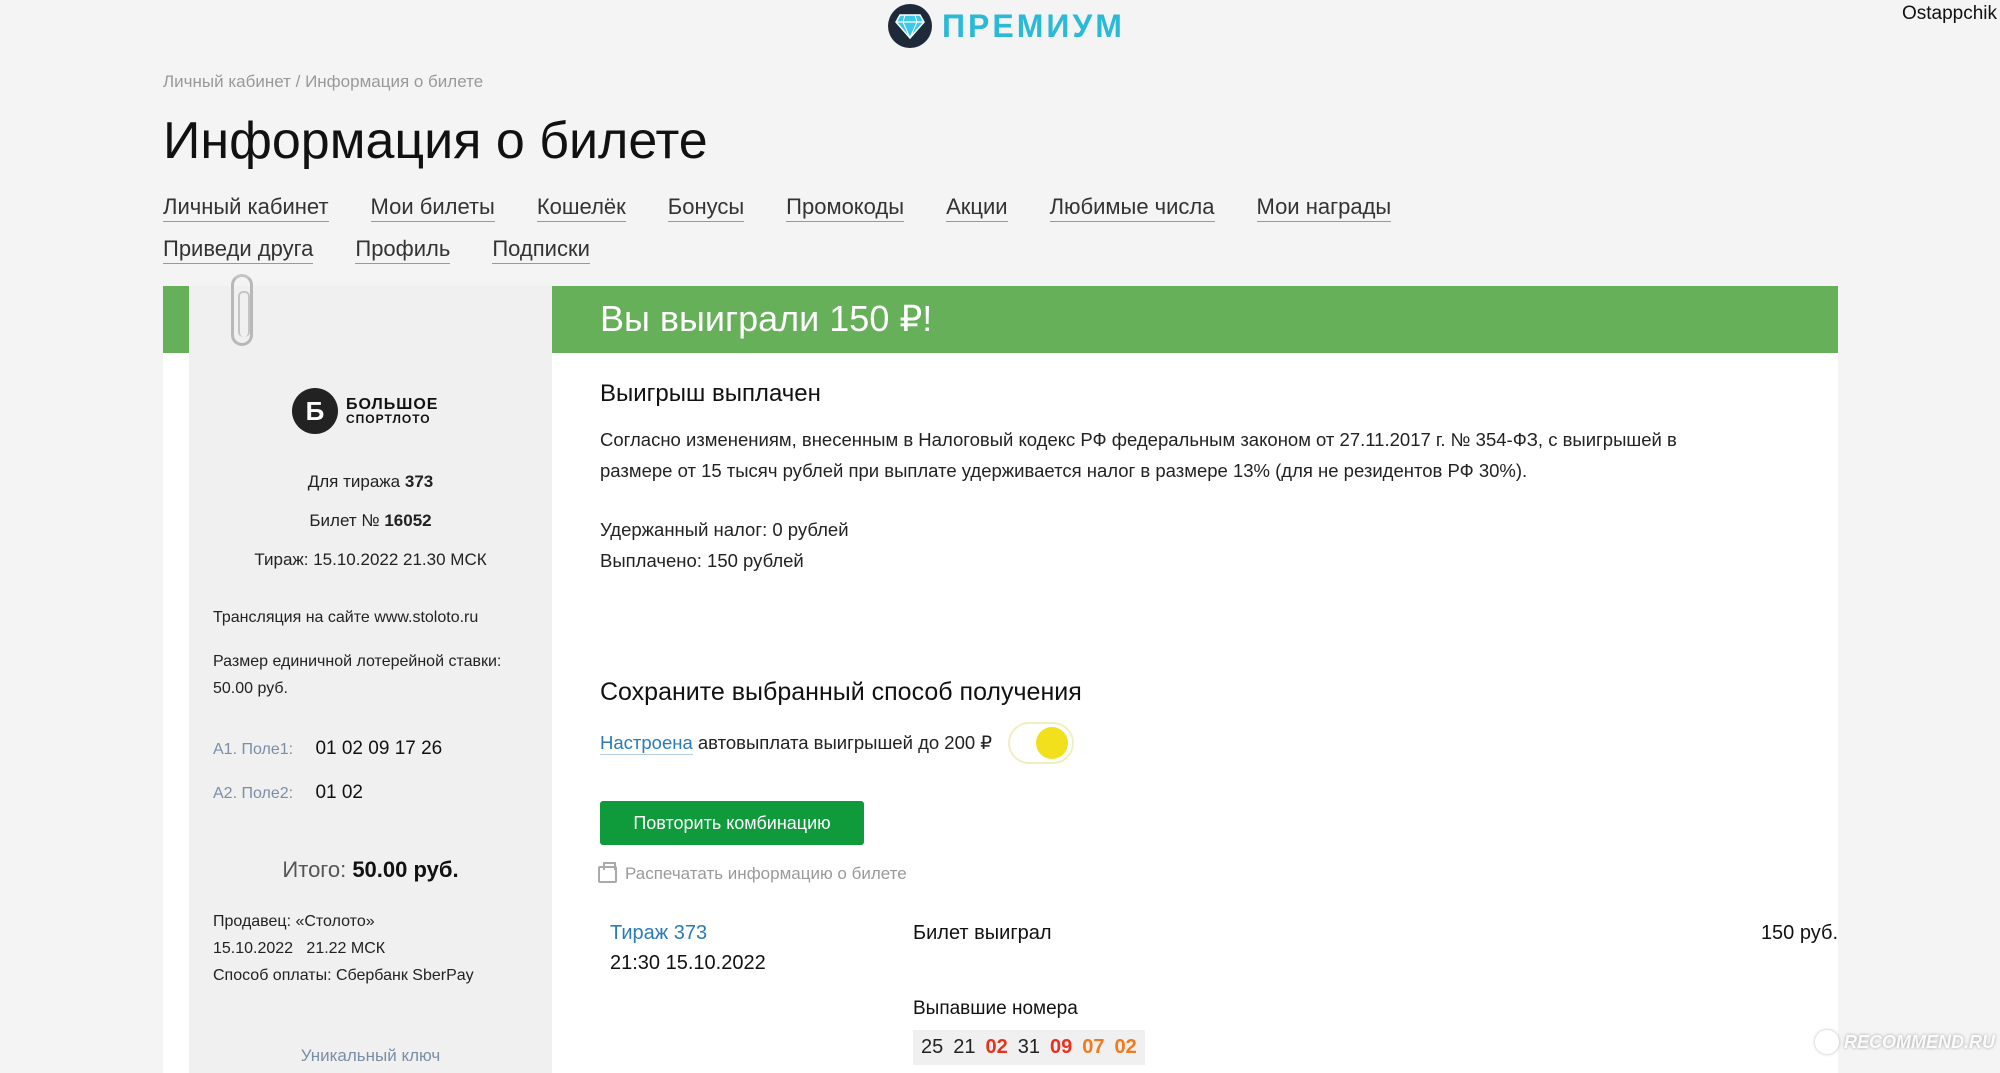  What do you see at coordinates (242, 310) in the screenshot?
I see `paperclip-icon` at bounding box center [242, 310].